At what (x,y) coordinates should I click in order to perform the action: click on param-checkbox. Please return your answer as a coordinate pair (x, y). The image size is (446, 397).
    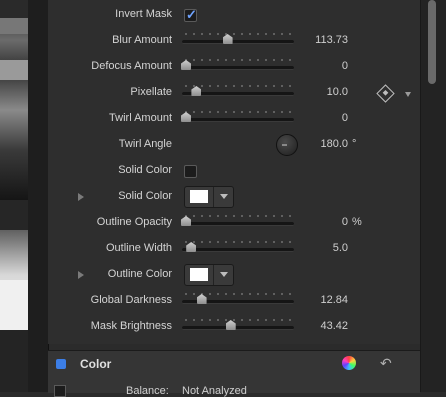
    Looking at the image, I should click on (190, 171).